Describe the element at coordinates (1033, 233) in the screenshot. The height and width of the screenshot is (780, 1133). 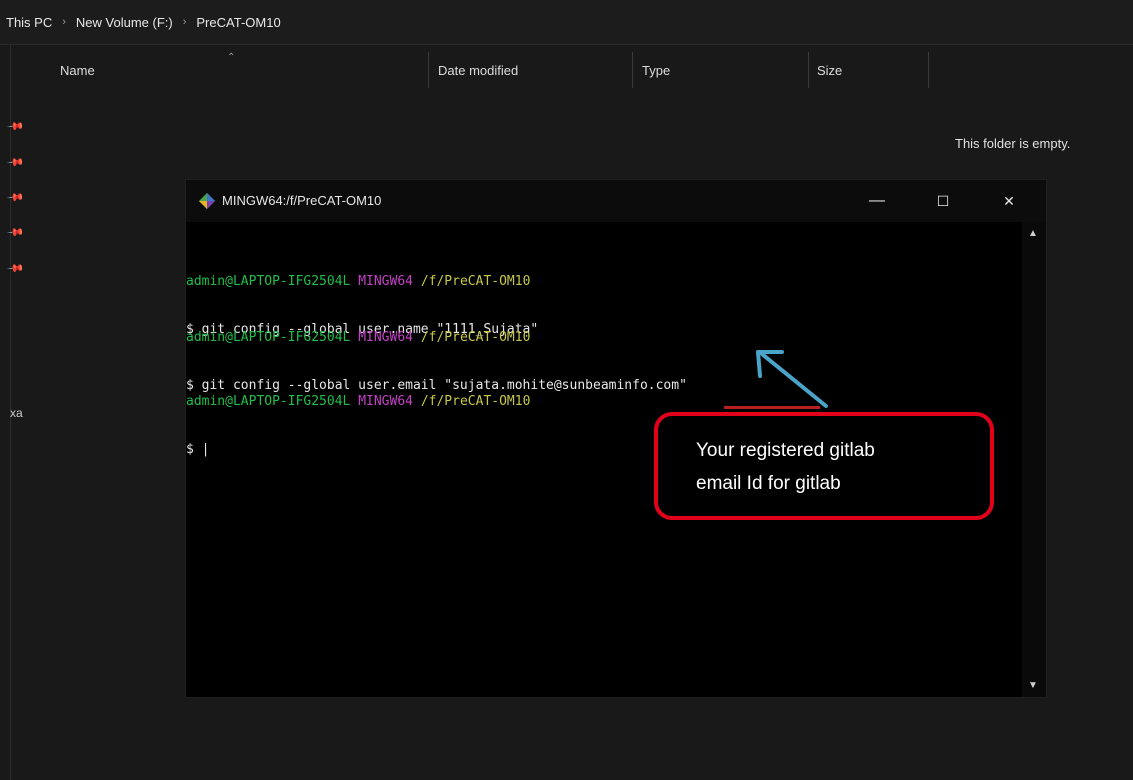
I see `scroll-up-icon: ▲` at that location.